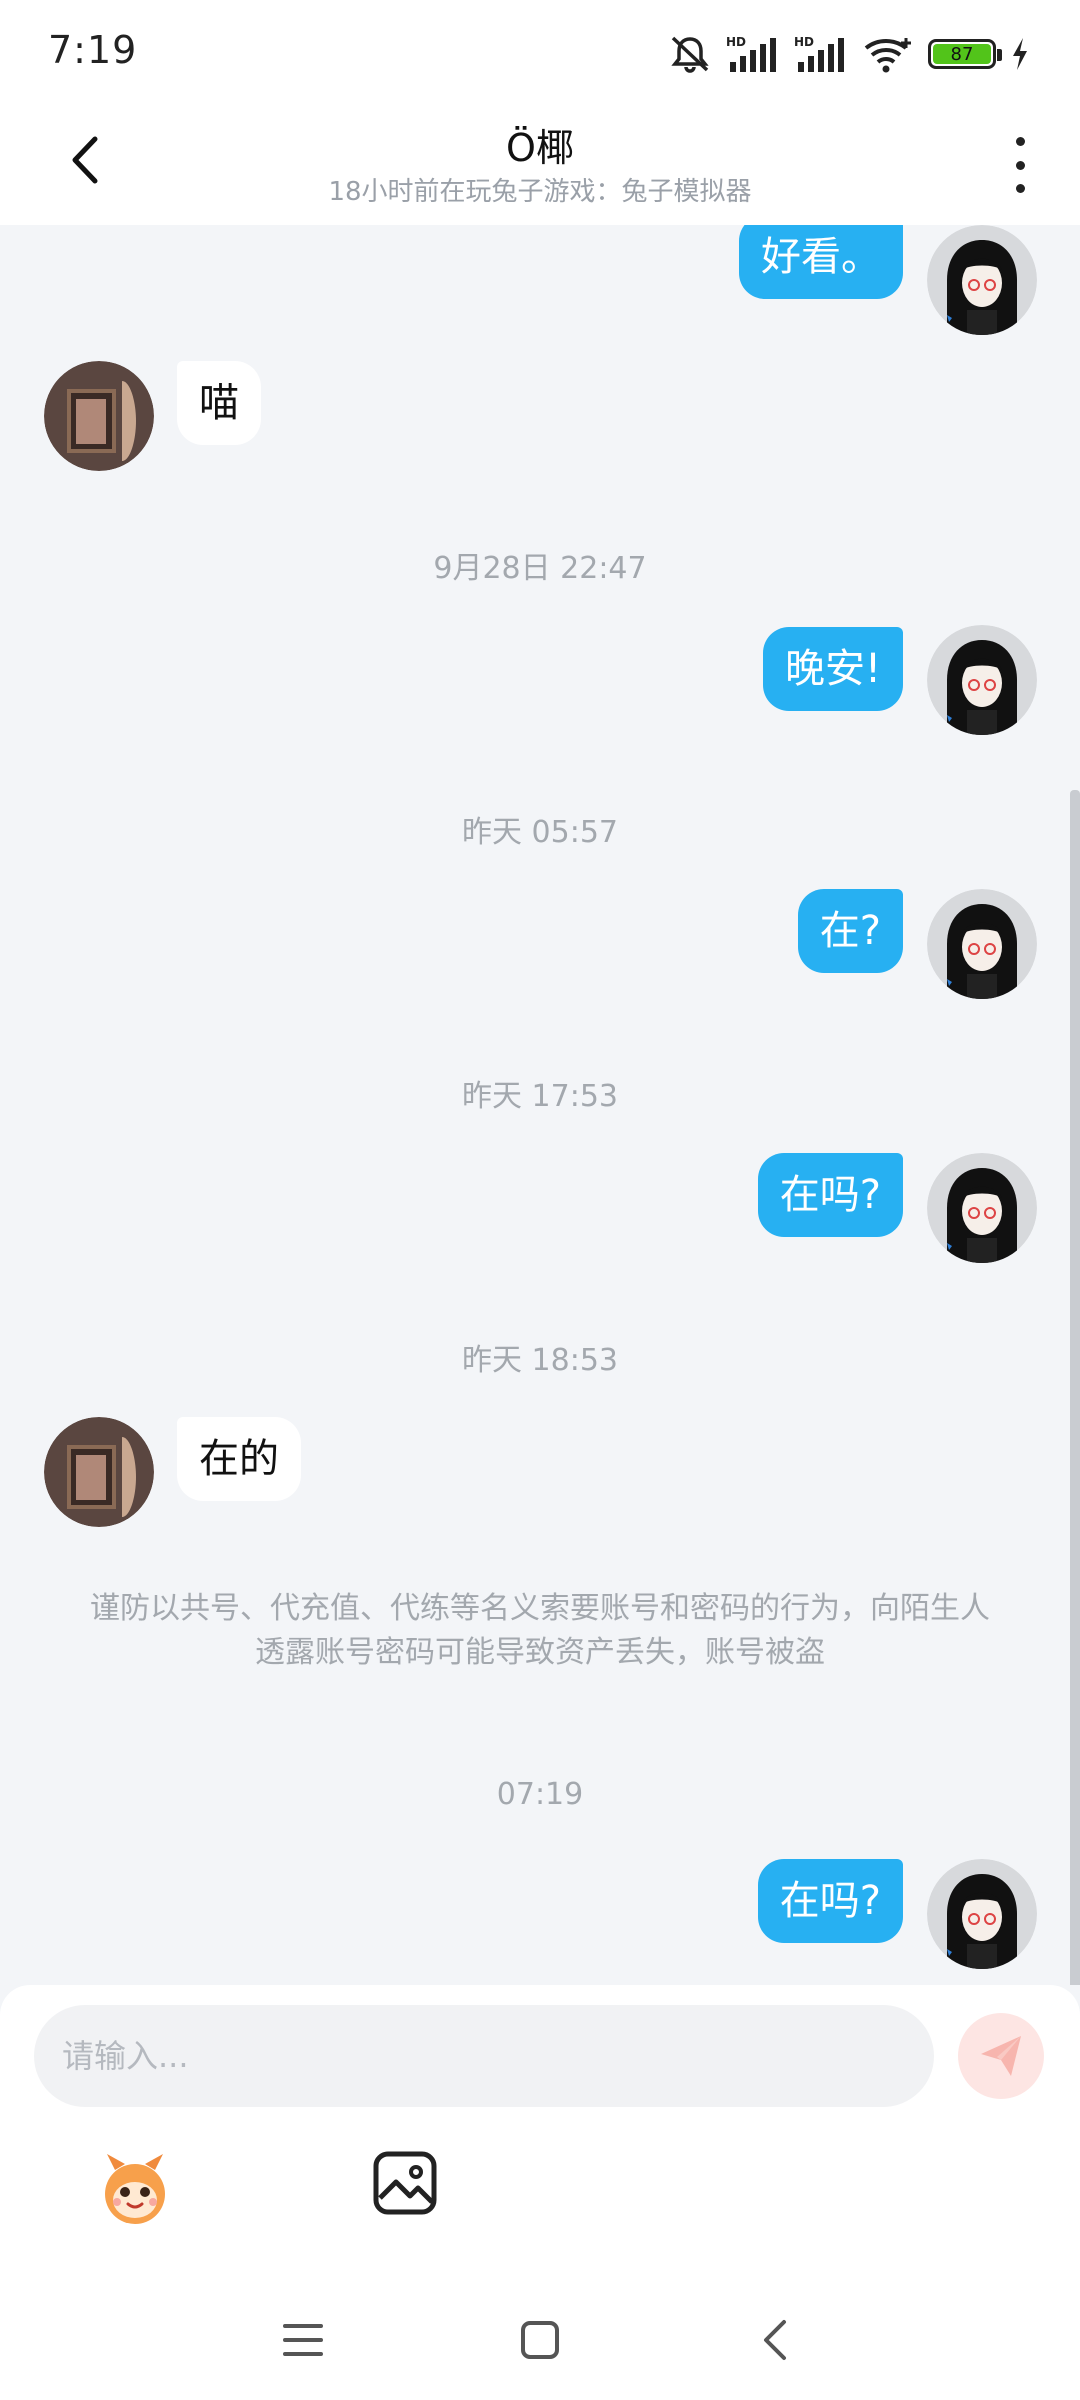  I want to click on contact-name: Ö椰, so click(540, 144).